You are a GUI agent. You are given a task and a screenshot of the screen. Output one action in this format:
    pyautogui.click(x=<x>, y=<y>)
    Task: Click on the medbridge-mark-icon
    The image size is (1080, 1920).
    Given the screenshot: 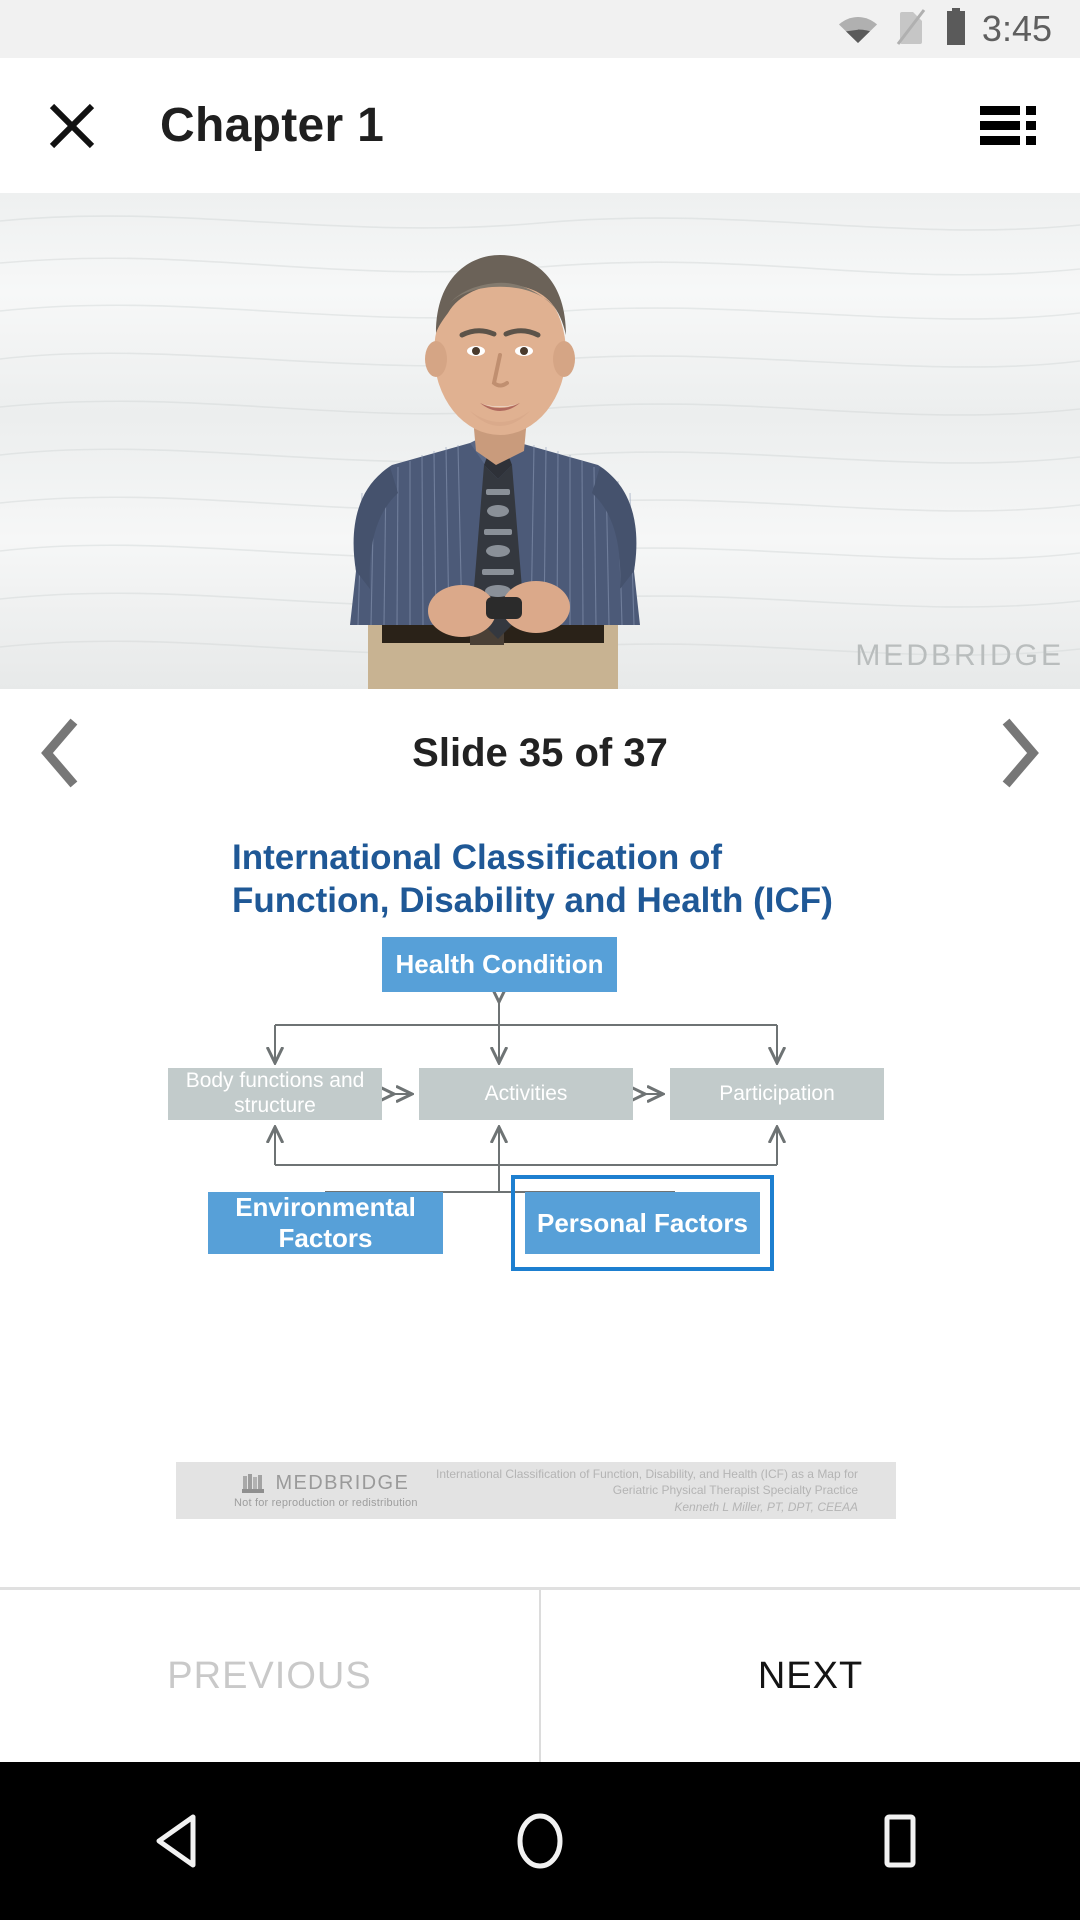 What is the action you would take?
    pyautogui.click(x=253, y=1483)
    